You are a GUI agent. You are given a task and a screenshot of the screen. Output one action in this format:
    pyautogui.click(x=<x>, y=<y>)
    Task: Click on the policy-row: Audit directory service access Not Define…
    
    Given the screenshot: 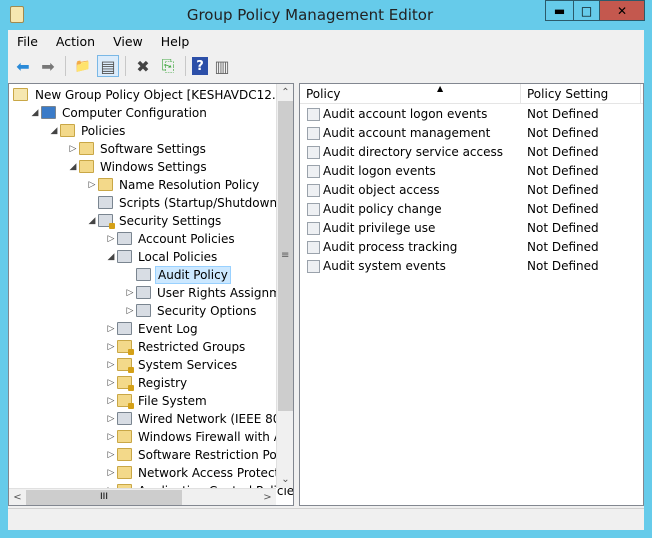 What is the action you would take?
    pyautogui.click(x=471, y=152)
    